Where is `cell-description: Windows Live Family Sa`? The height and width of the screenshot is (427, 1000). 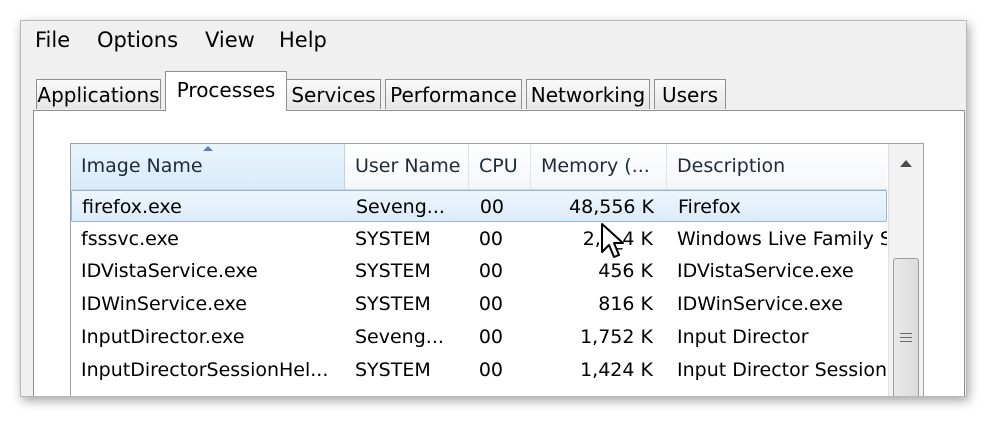 cell-description: Windows Live Family Sa is located at coordinates (782, 239).